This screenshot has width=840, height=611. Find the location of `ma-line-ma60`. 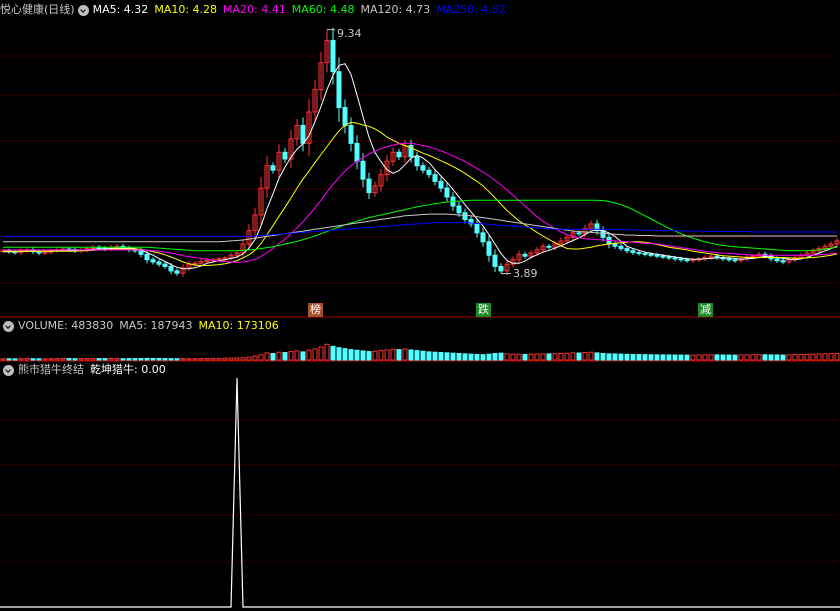

ma-line-ma60 is located at coordinates (420, 225).